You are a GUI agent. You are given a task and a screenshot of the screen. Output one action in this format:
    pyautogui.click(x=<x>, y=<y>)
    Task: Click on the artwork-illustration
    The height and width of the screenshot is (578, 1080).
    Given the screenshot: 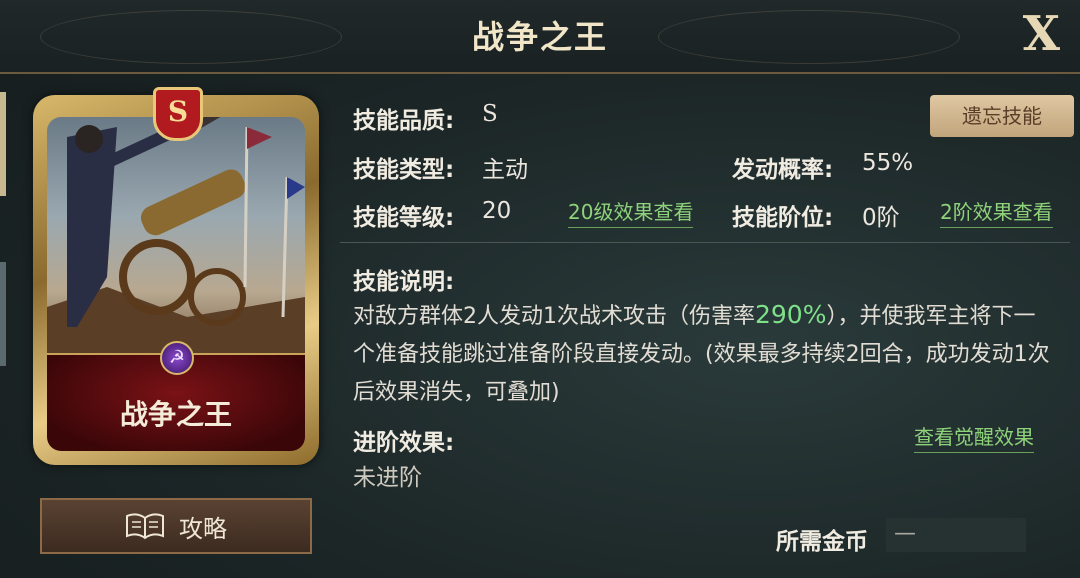 What is the action you would take?
    pyautogui.click(x=176, y=242)
    